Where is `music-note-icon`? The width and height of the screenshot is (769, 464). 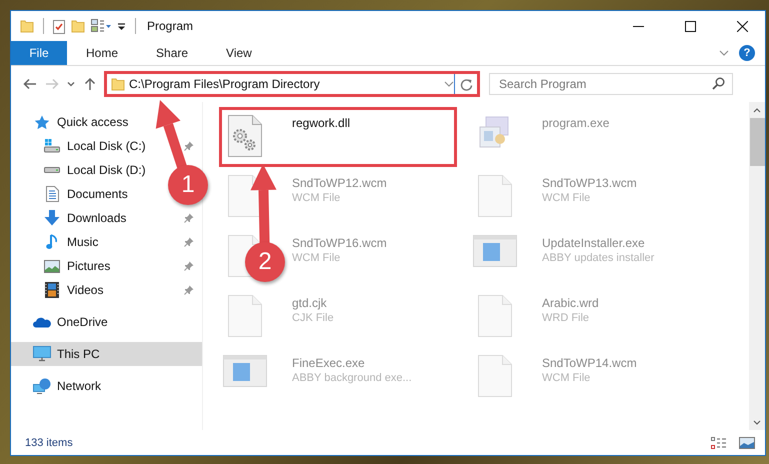
music-note-icon is located at coordinates (52, 242).